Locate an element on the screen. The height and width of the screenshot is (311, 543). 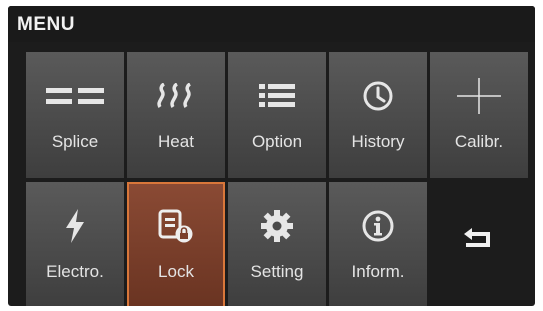
splice-icon is located at coordinates (75, 96).